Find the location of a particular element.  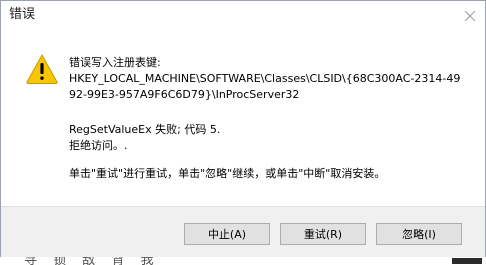

background-text-fragment: 寻 锁 敌 背 我 is located at coordinates (92, 261).